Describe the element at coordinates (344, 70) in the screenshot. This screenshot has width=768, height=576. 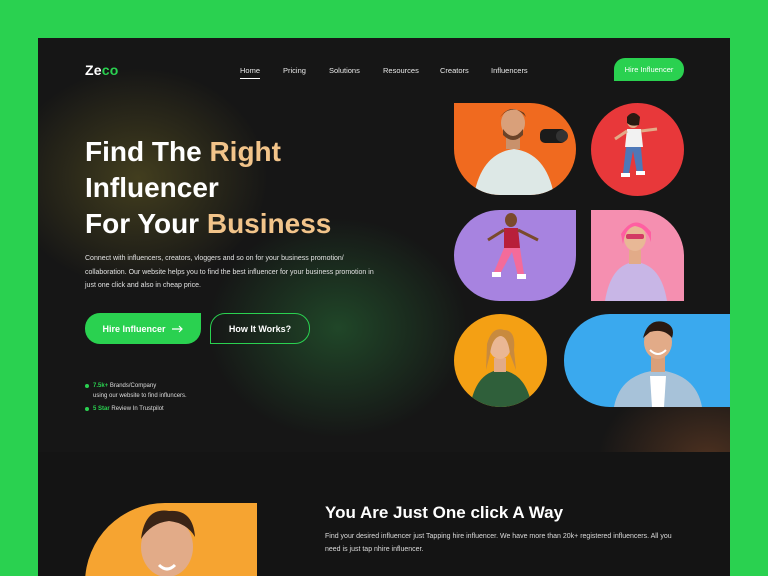
I see `nav-solutions: Solutions` at that location.